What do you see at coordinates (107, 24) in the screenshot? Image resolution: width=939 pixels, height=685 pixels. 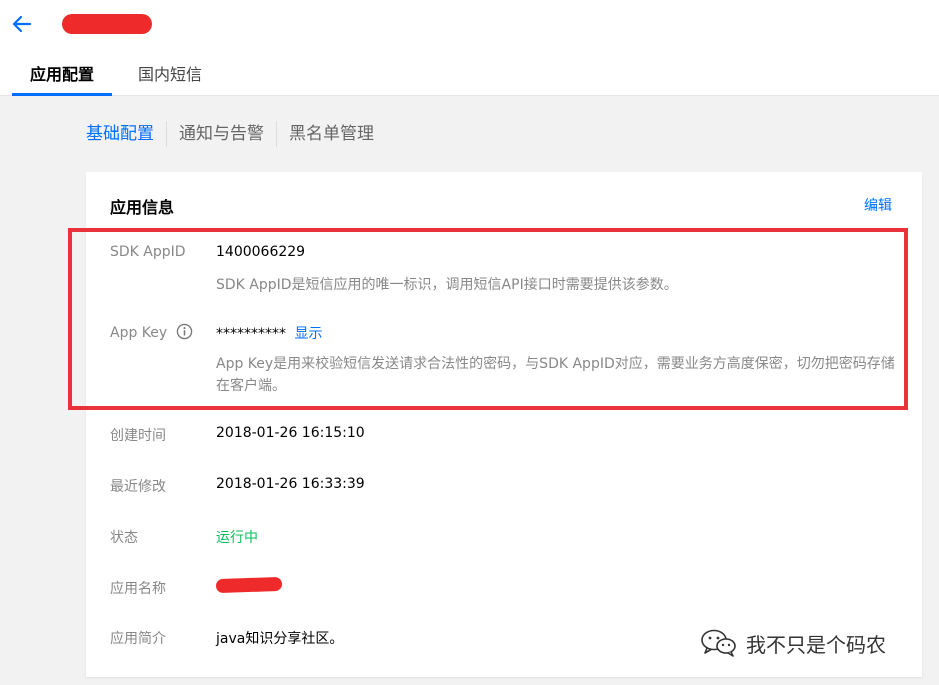 I see `redacted-app-title` at bounding box center [107, 24].